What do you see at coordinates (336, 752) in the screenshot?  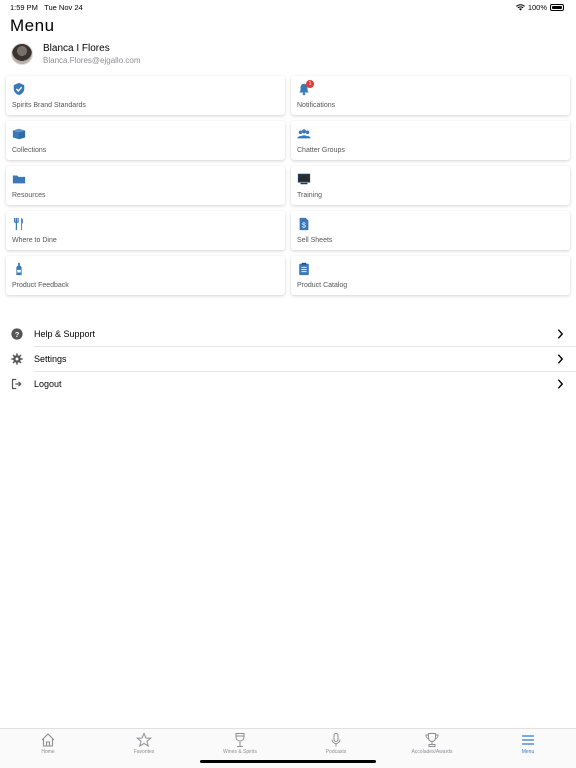 I see `tab-label: Podcasts` at bounding box center [336, 752].